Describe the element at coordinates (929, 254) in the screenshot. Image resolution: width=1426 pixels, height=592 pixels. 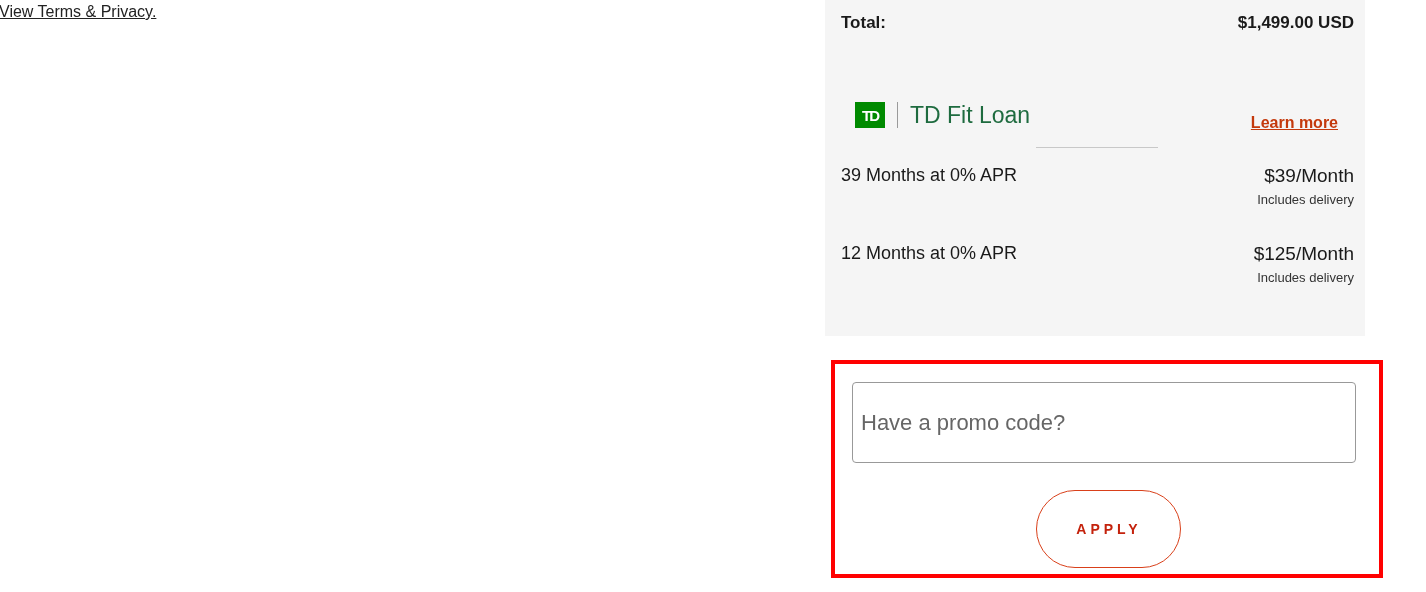
I see `plan-term: 12 Months at 0% APR` at that location.